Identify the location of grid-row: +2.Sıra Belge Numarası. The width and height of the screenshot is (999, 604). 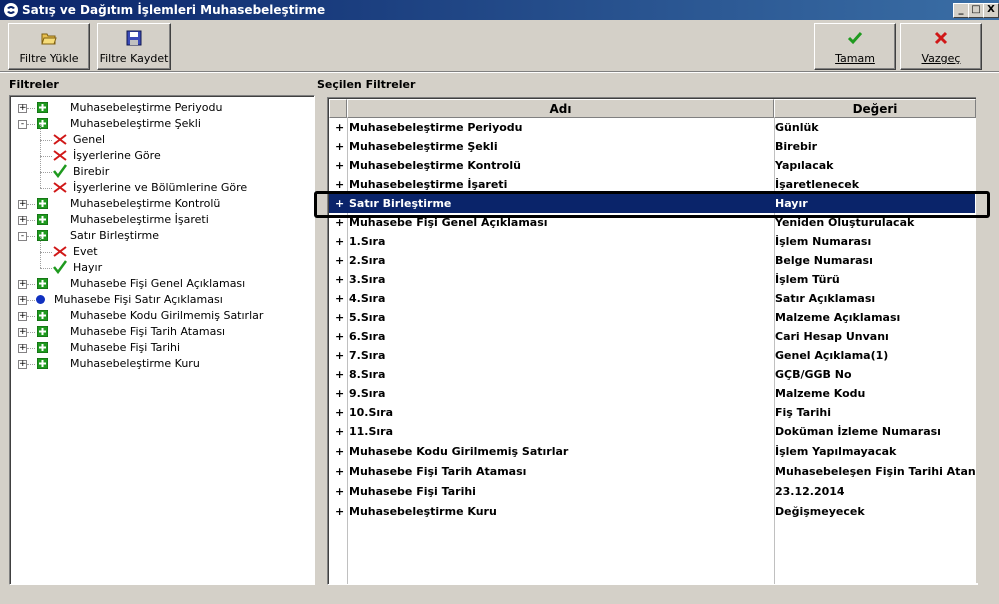
(652, 260).